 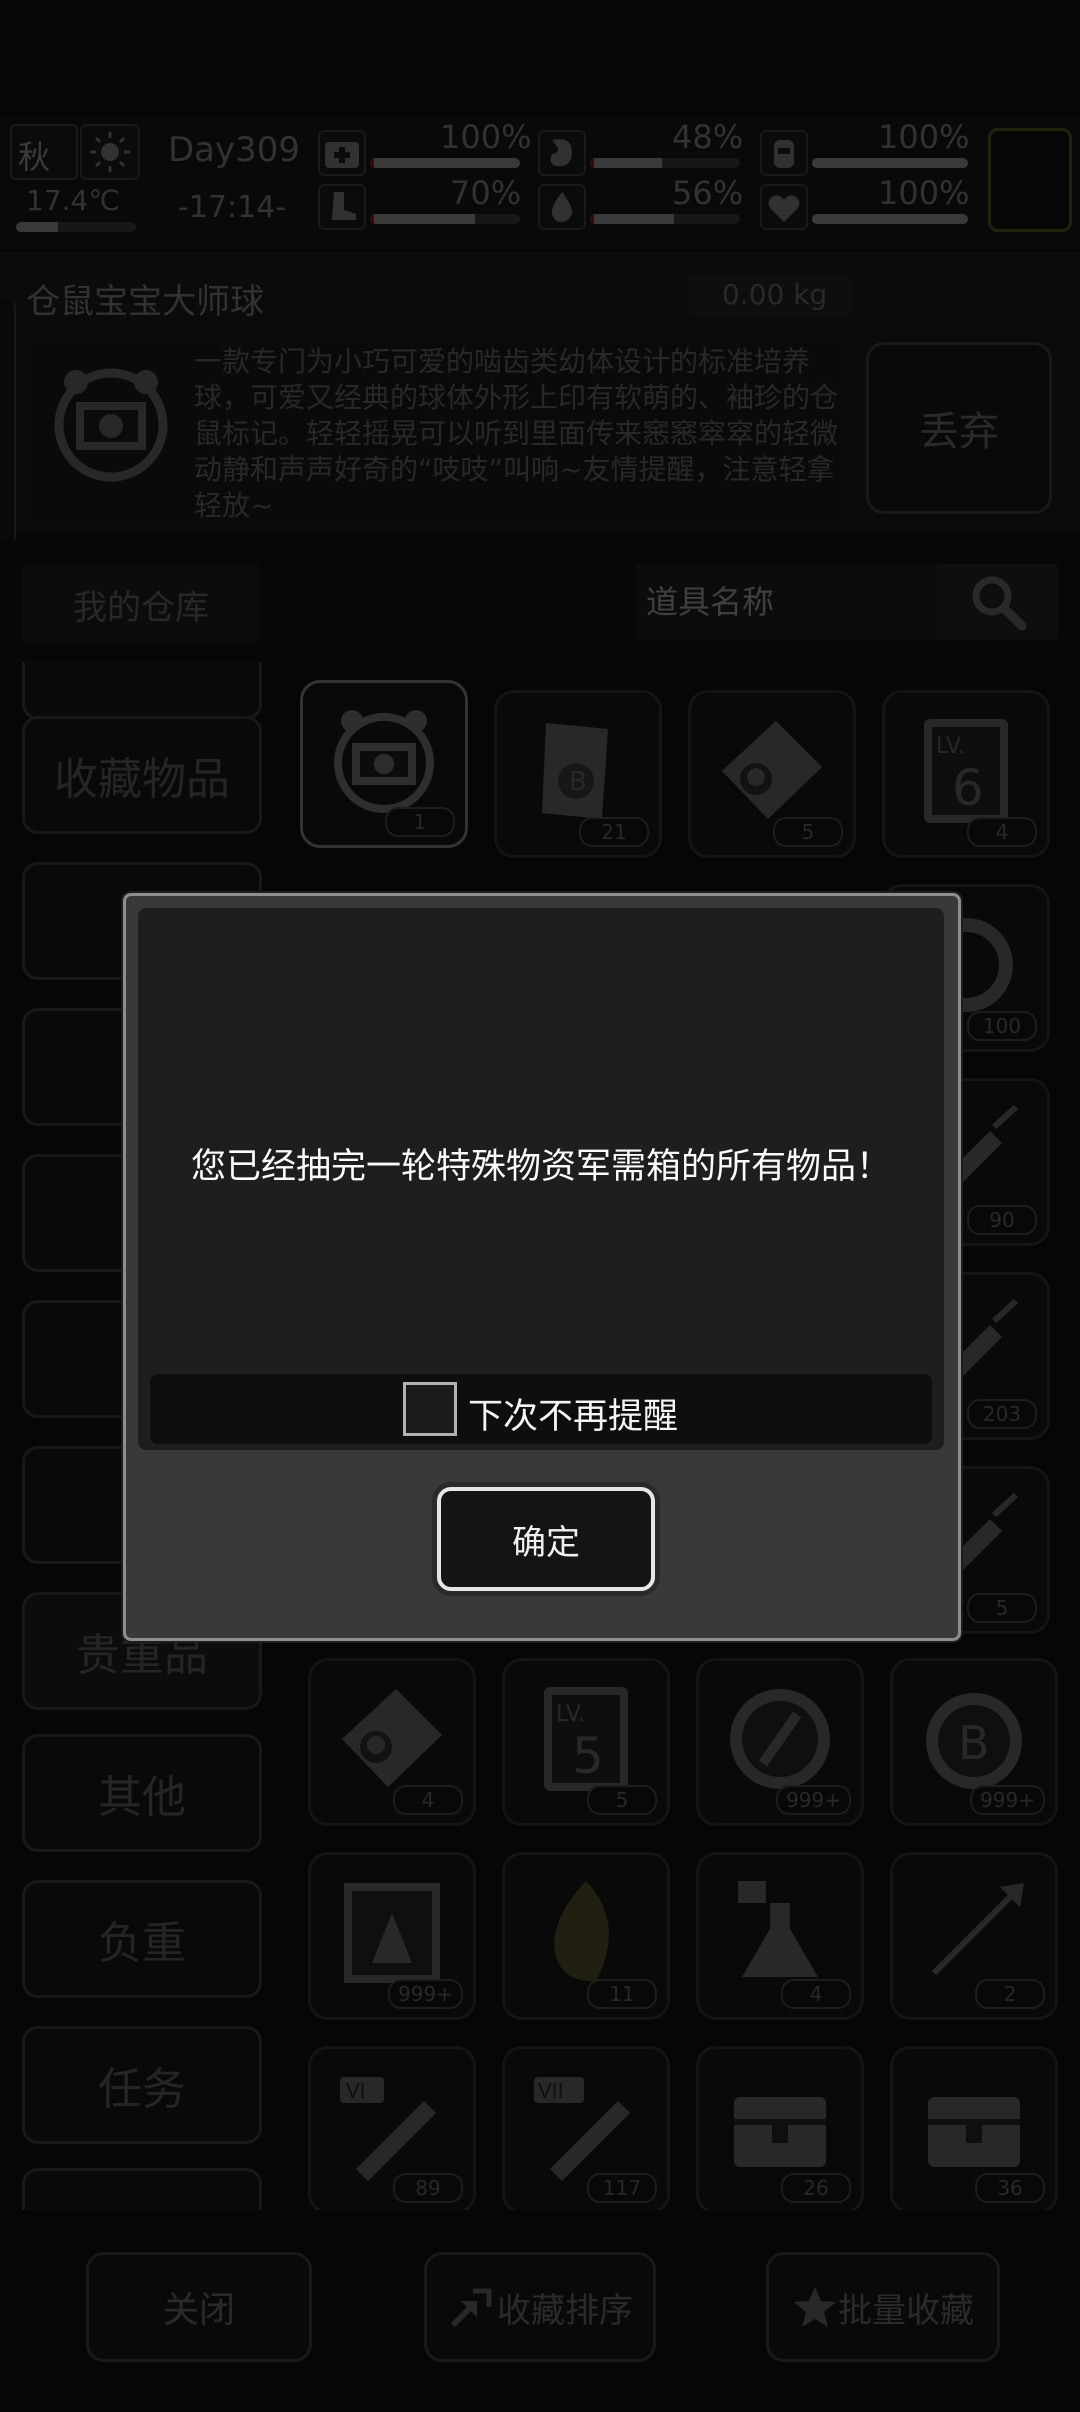 I want to click on dont-remind-row: 下次不再提醒, so click(x=541, y=1409).